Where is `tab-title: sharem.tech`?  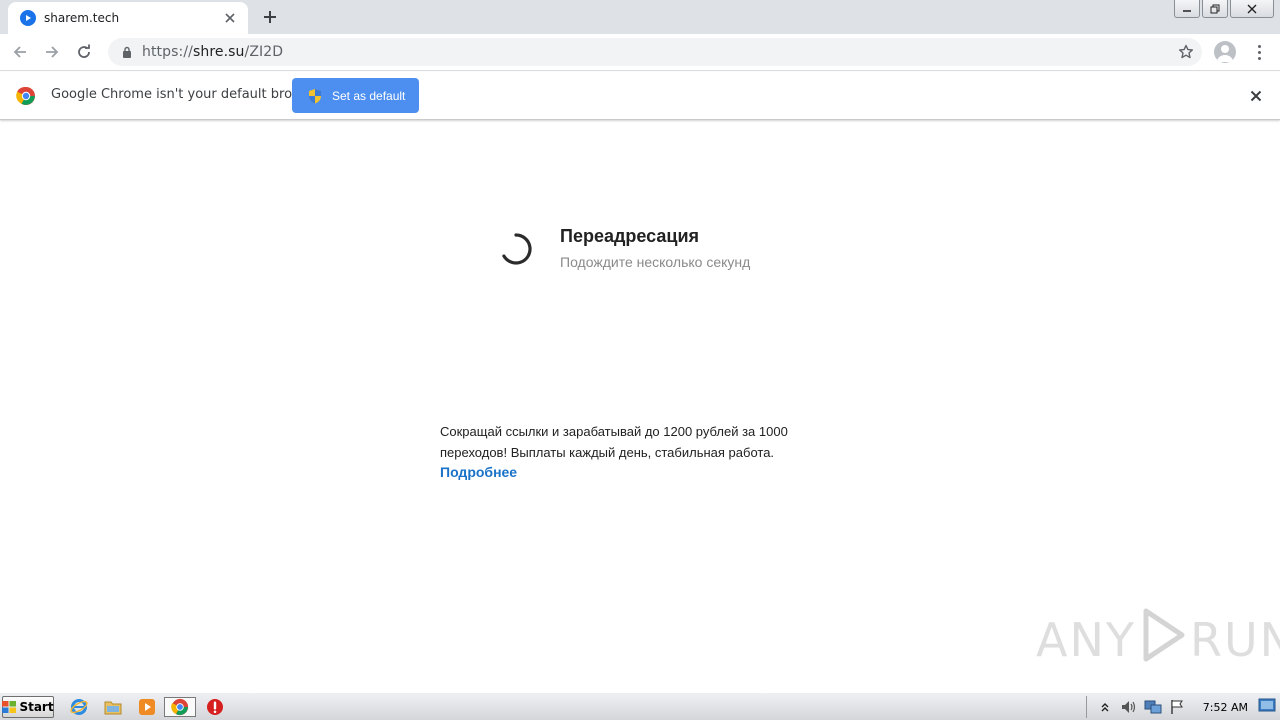 tab-title: sharem.tech is located at coordinates (82, 18).